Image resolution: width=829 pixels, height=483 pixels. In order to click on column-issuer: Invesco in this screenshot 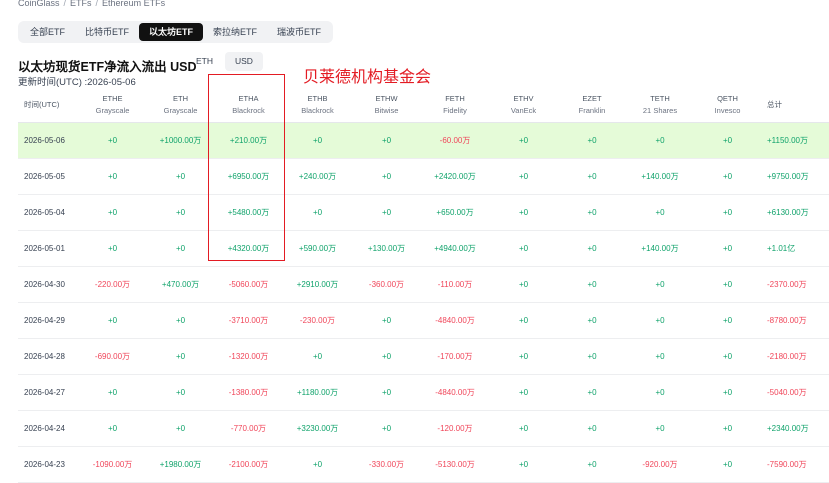, I will do `click(727, 110)`.